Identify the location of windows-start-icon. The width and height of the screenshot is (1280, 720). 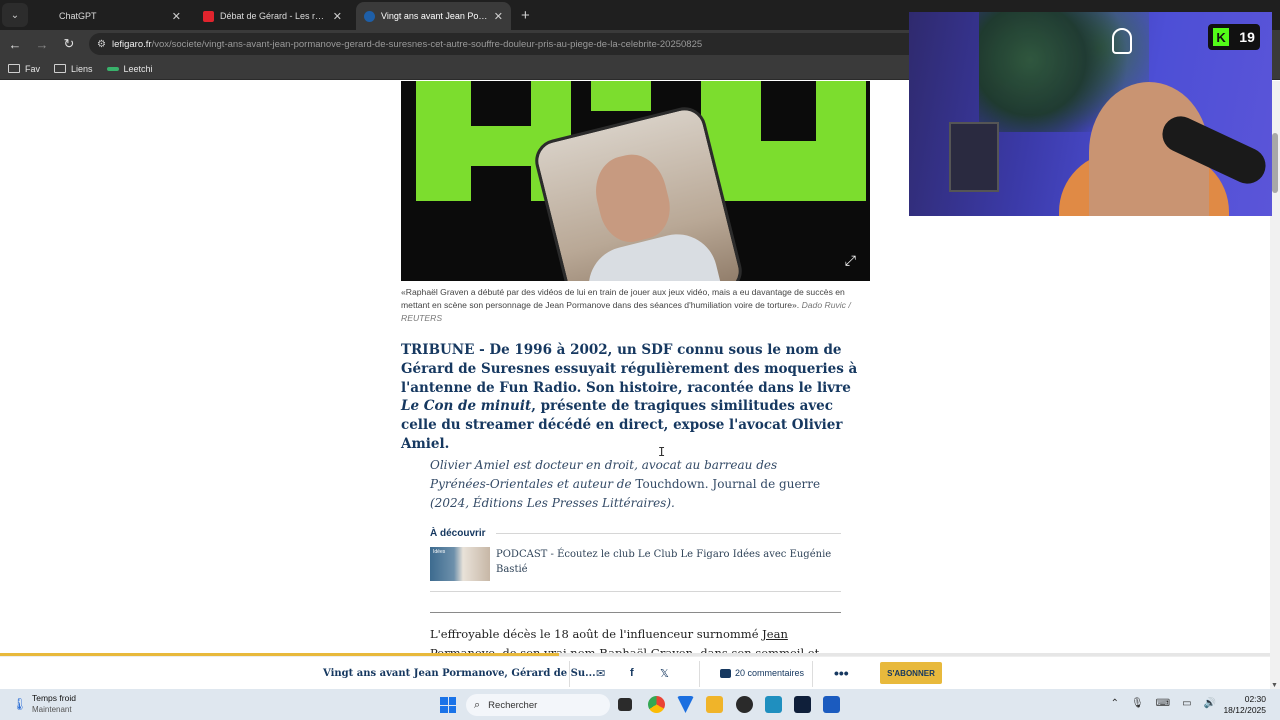
(448, 705).